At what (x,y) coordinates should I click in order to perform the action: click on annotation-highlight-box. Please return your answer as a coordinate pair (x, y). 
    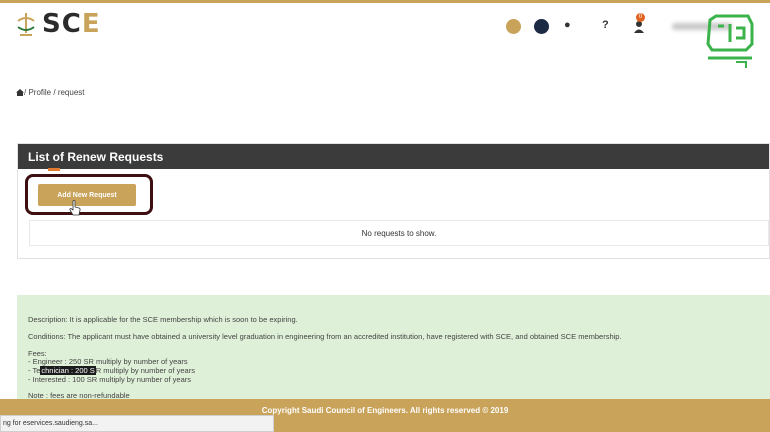
    Looking at the image, I should click on (89, 194).